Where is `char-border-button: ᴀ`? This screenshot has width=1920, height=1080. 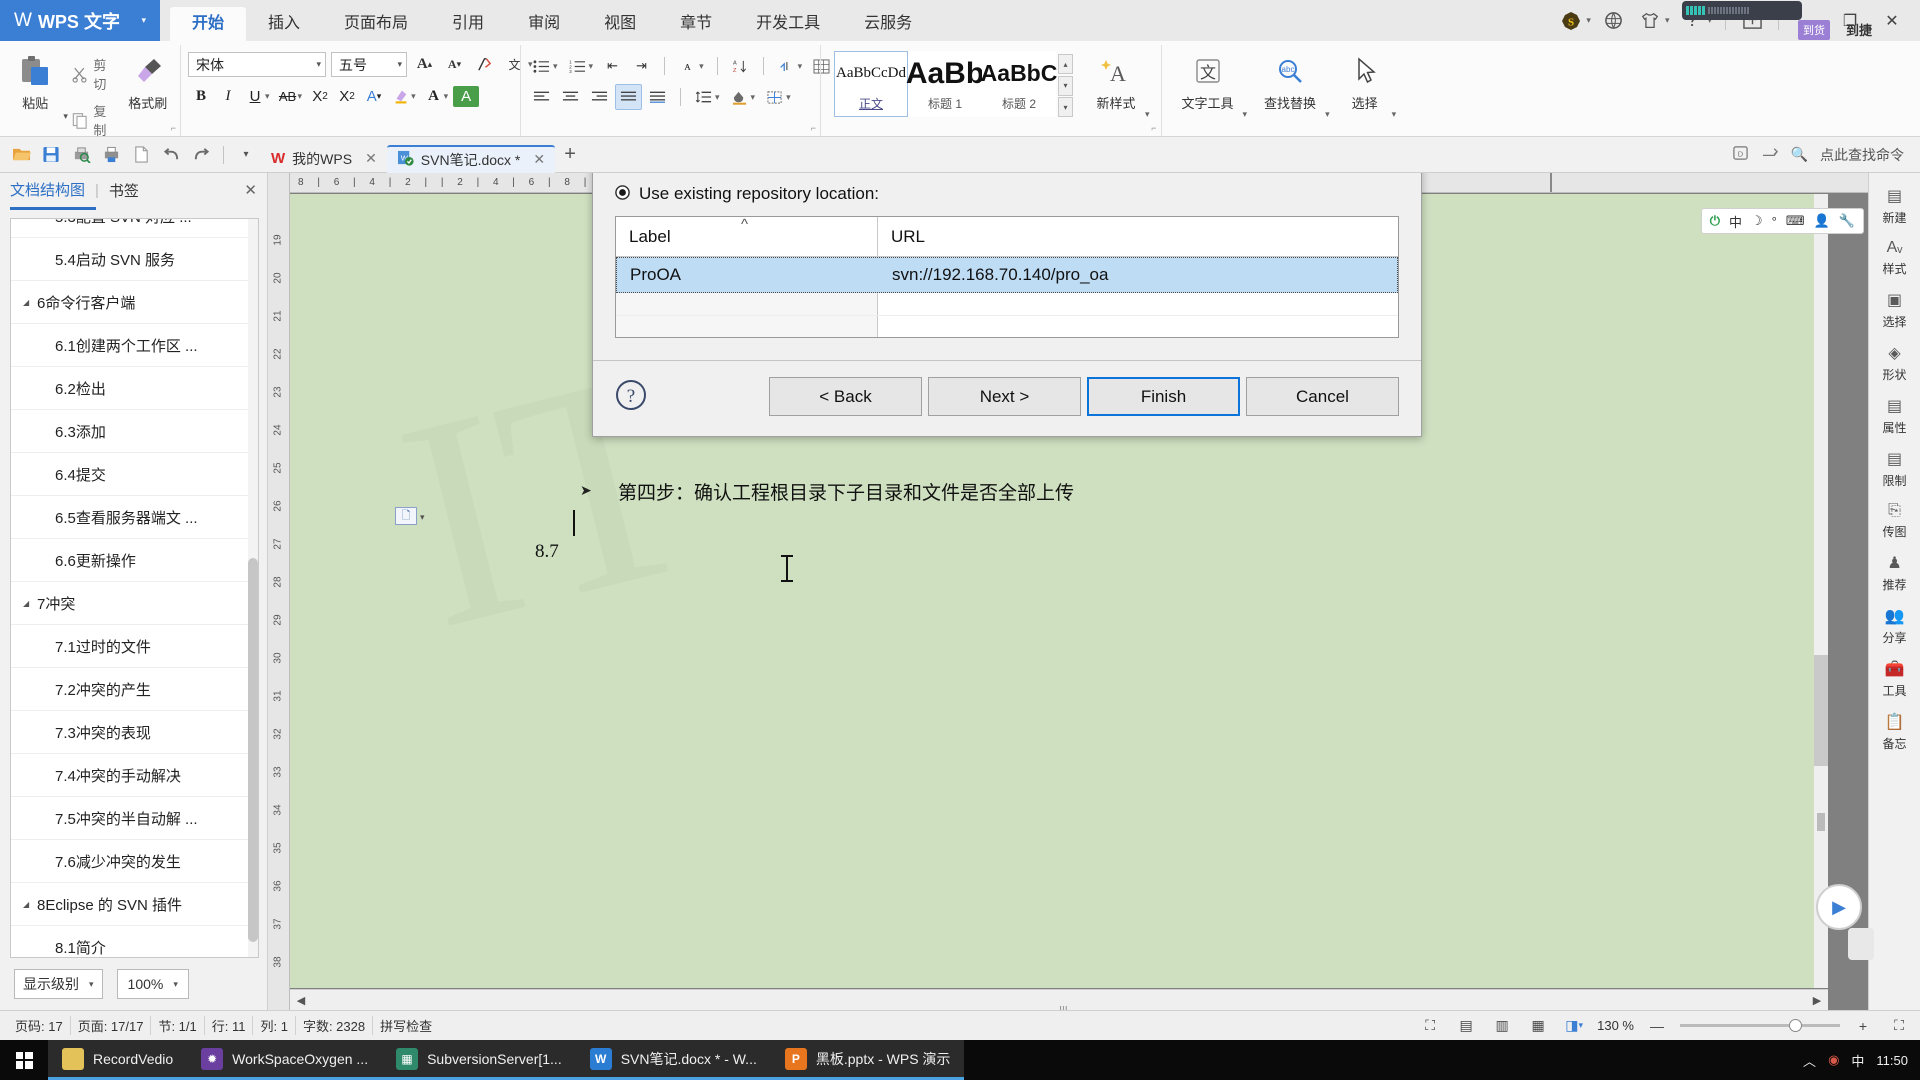
char-border-button: ᴀ is located at coordinates (687, 66).